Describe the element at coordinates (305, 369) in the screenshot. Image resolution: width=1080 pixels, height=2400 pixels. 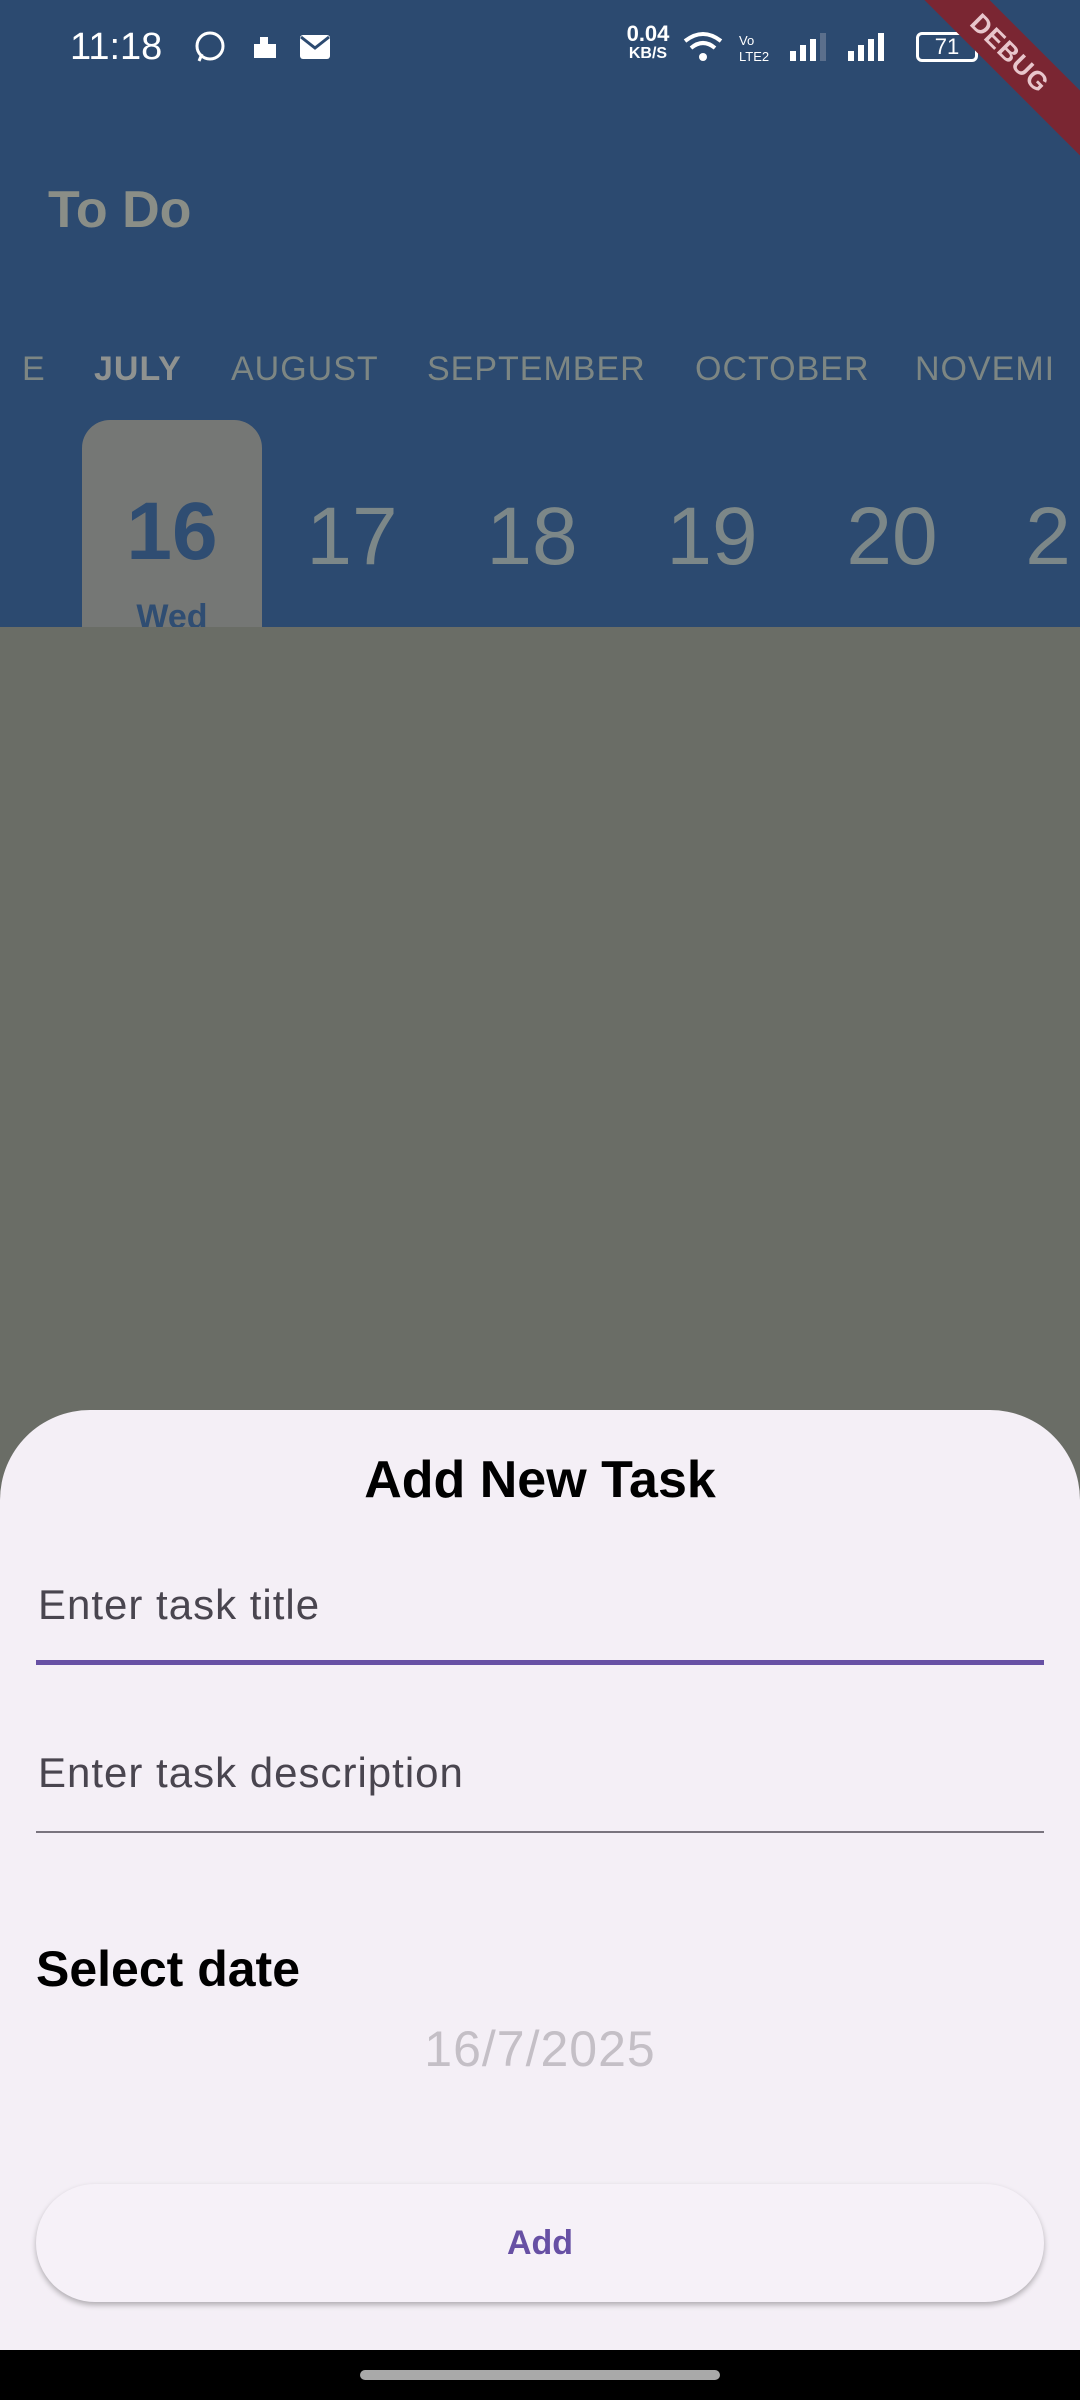
I see `month-item: AUGUST` at that location.